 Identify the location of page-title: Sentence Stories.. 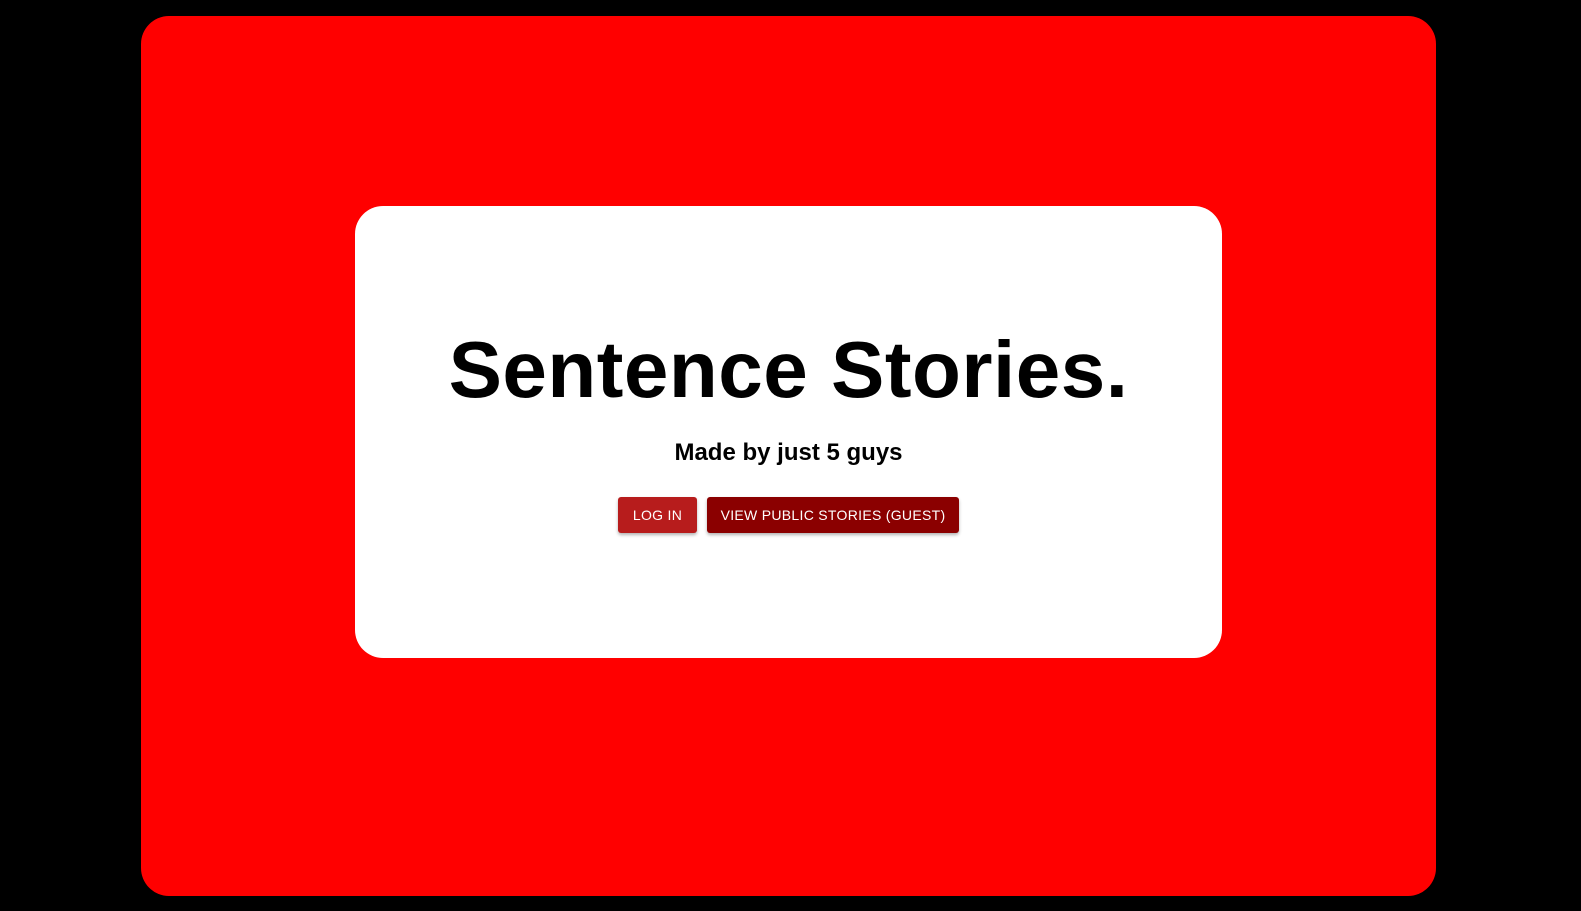
(788, 369).